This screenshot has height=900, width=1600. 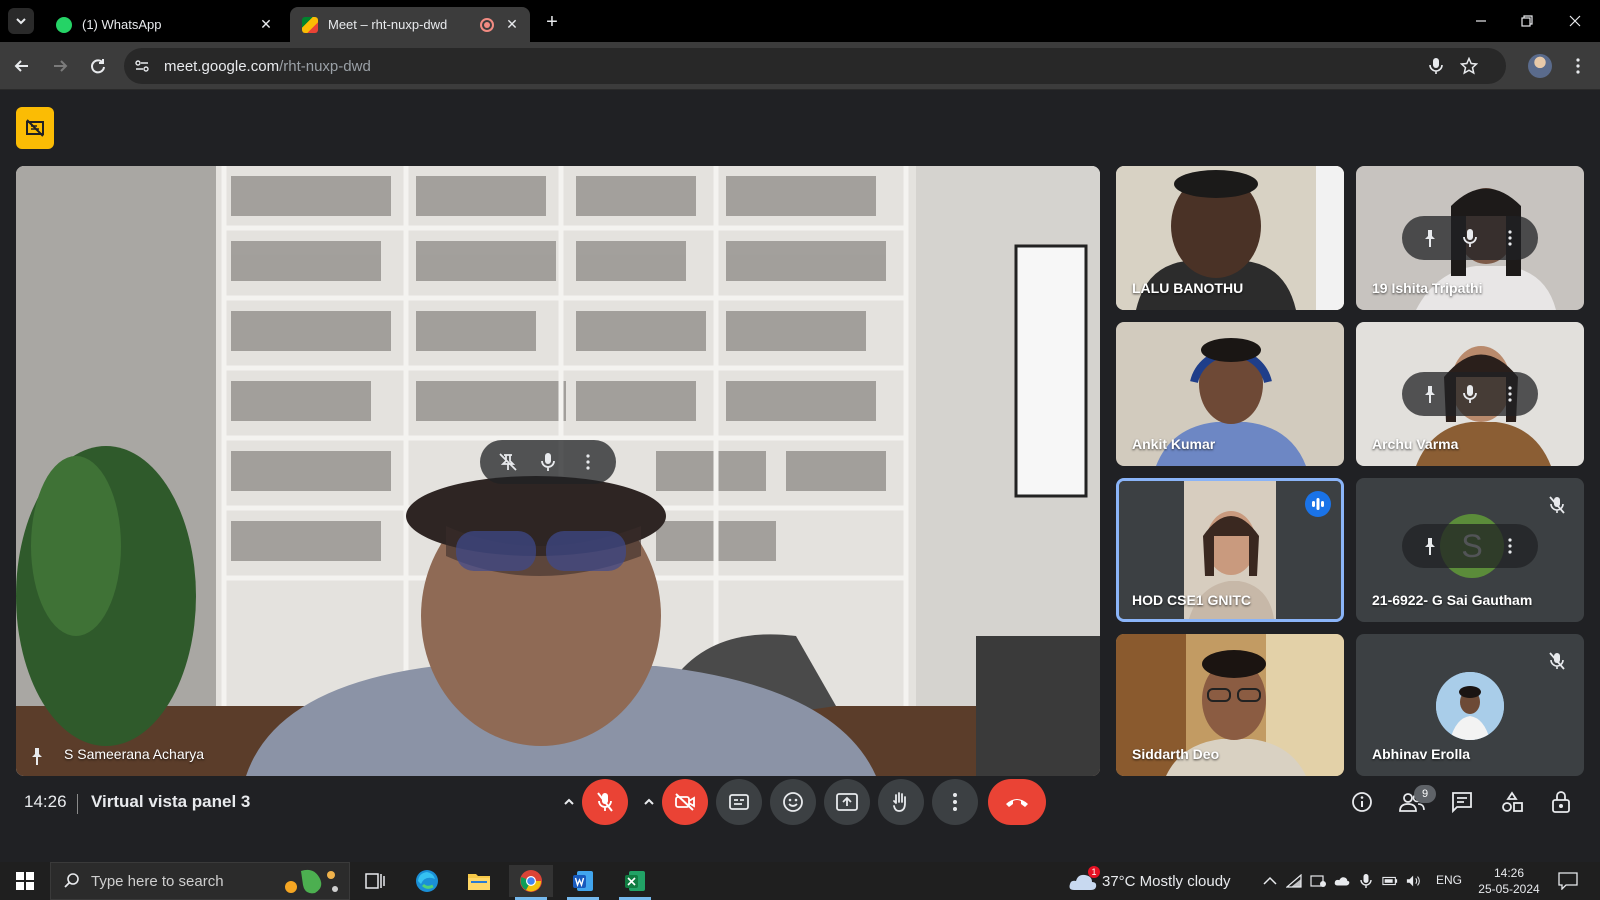 I want to click on browser-menu-button, so click(x=1578, y=66).